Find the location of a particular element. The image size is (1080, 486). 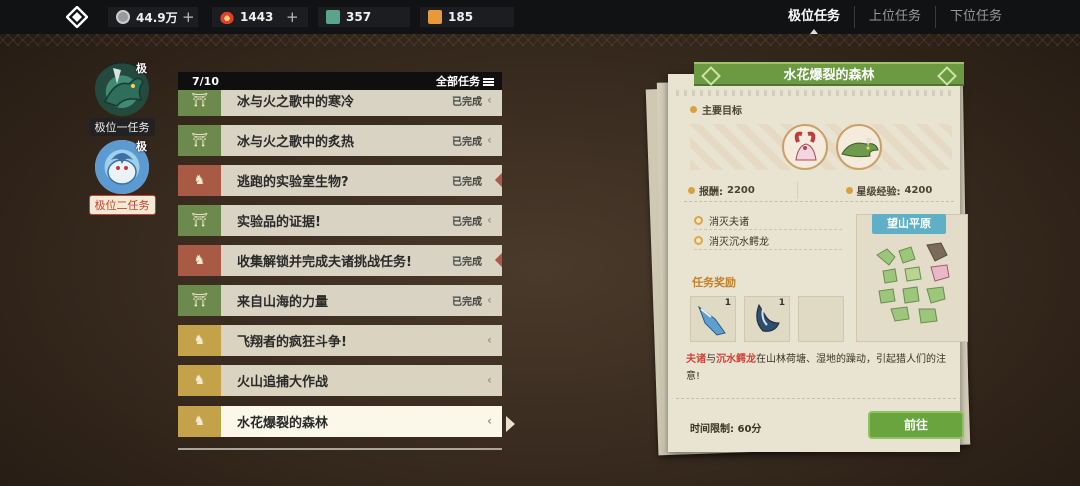

task-reward-label: 任务奖励 is located at coordinates (714, 282).